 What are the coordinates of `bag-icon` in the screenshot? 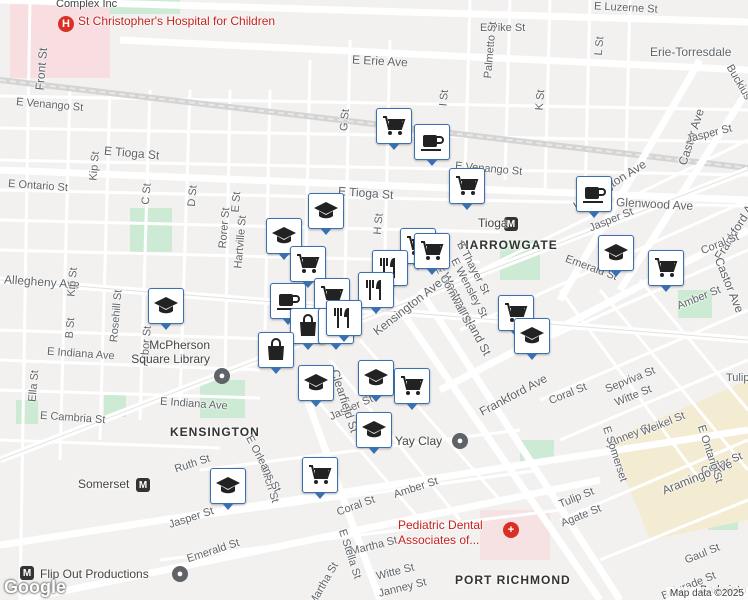 It's located at (276, 349).